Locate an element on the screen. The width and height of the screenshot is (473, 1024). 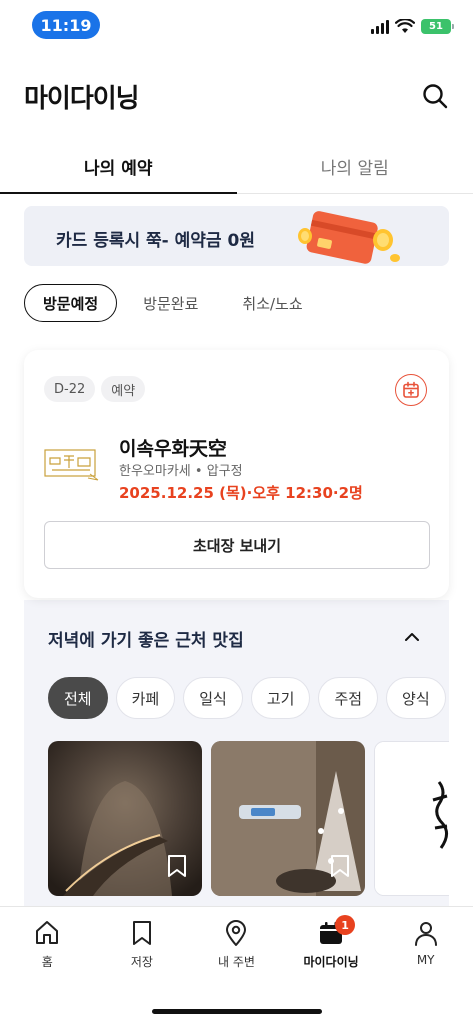
battery-icon: 51 is located at coordinates (437, 26).